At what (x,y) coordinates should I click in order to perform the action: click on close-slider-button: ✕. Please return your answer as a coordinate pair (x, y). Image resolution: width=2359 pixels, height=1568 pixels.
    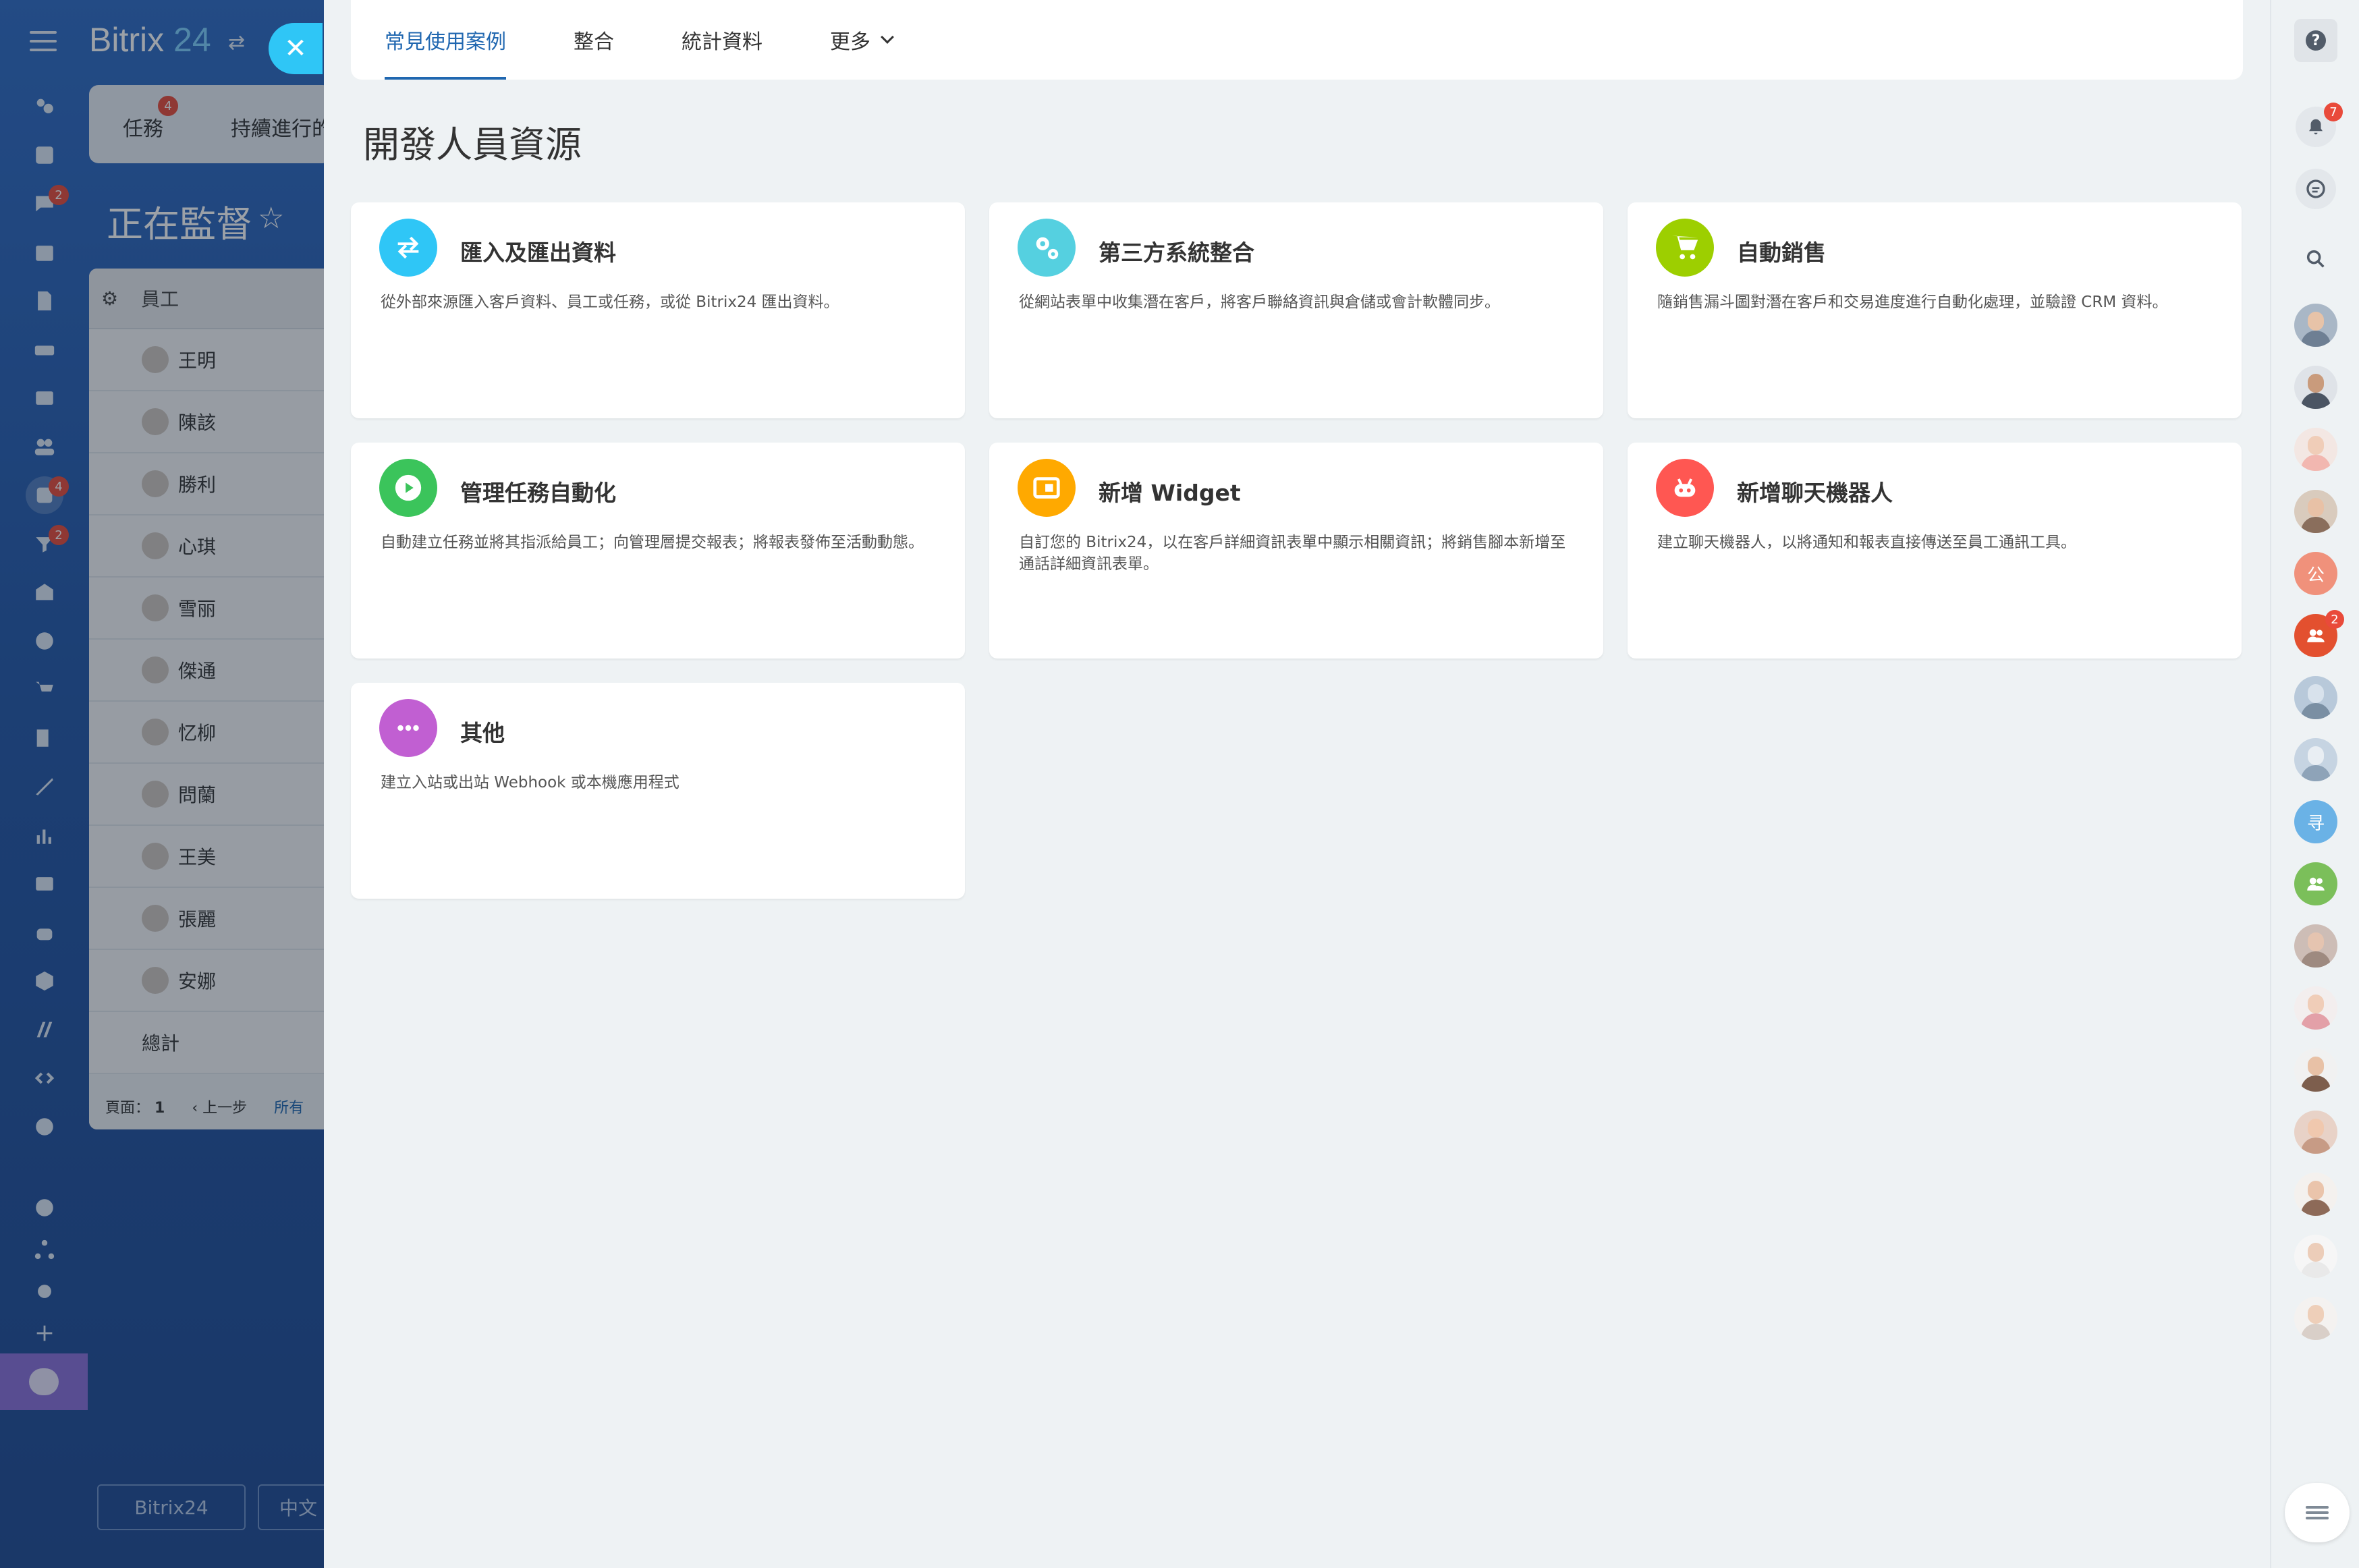
    Looking at the image, I should click on (296, 48).